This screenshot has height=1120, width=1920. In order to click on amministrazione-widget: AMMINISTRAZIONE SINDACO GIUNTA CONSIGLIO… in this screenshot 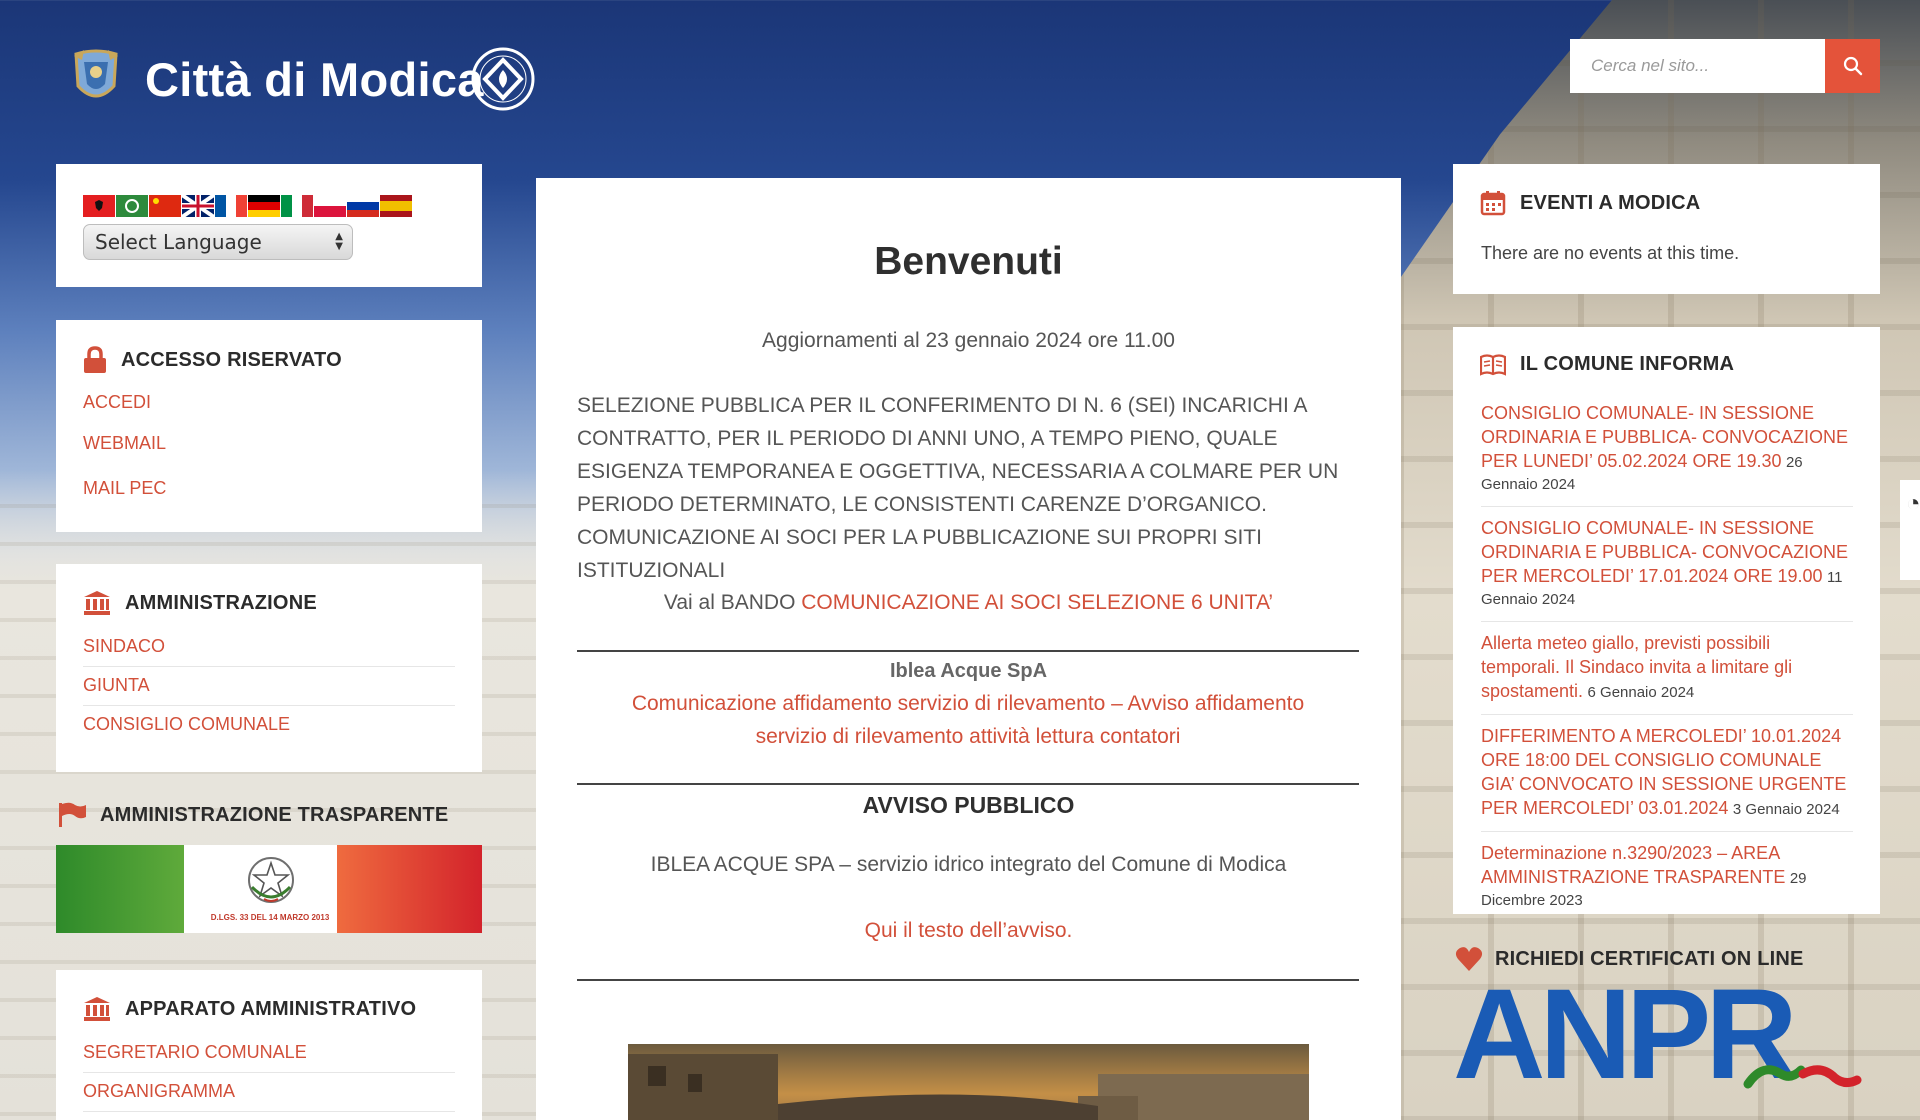, I will do `click(269, 668)`.